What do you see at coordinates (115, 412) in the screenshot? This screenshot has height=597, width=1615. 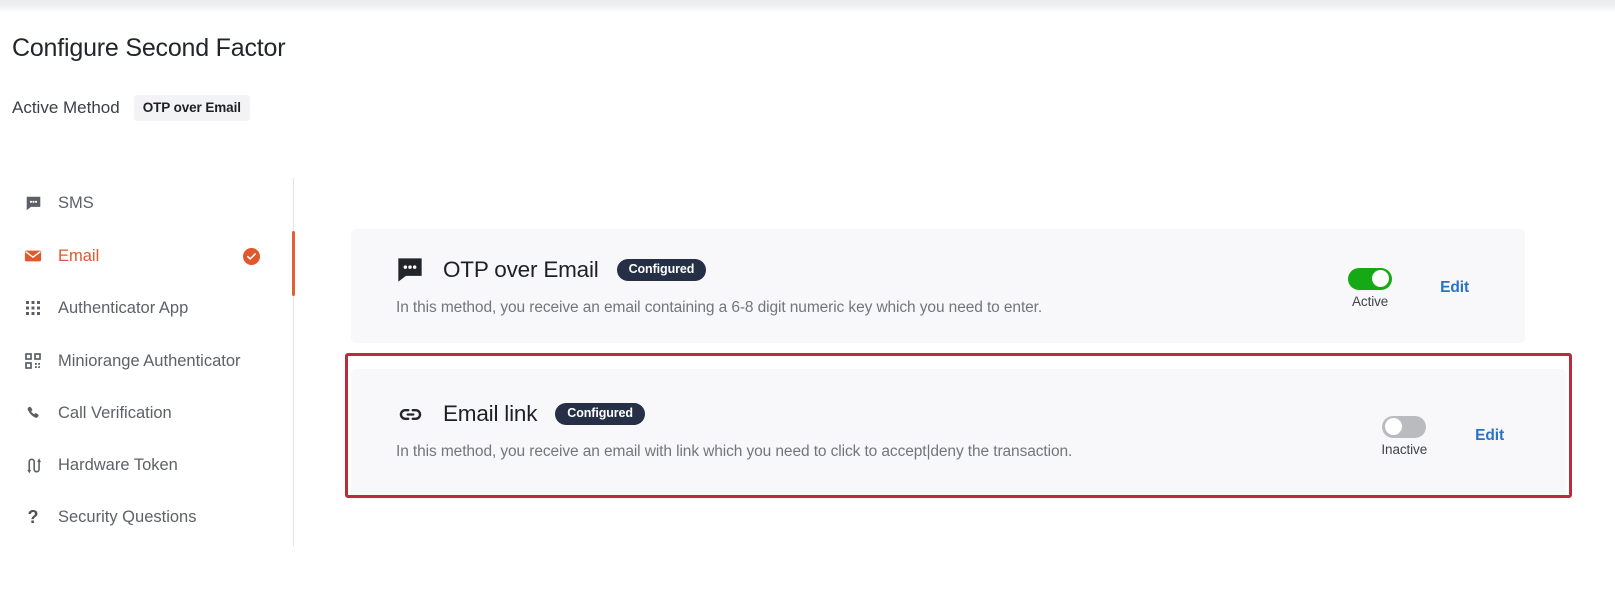 I see `sidebar-item-label: Call Verification` at bounding box center [115, 412].